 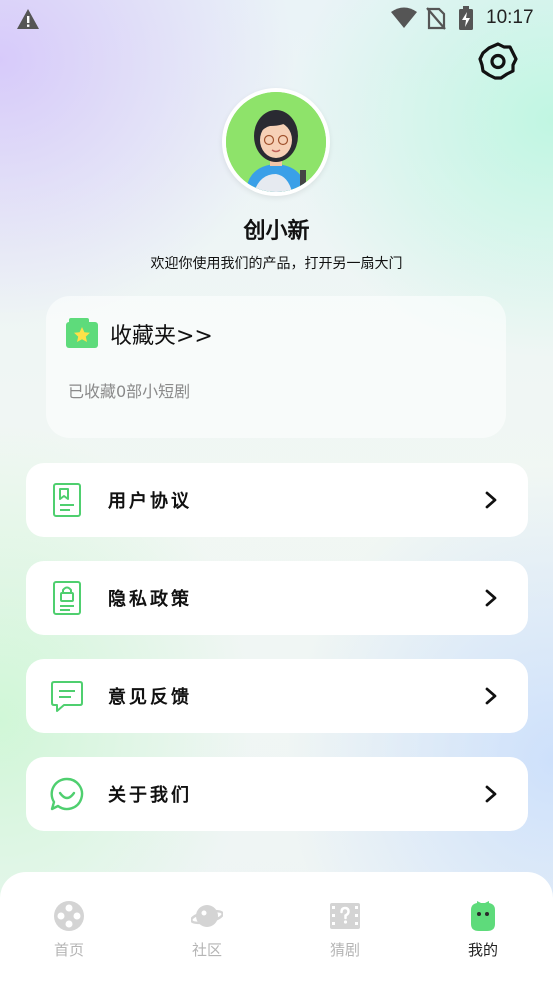 What do you see at coordinates (129, 391) in the screenshot?
I see `favorites-count: 已收藏0部小短剧` at bounding box center [129, 391].